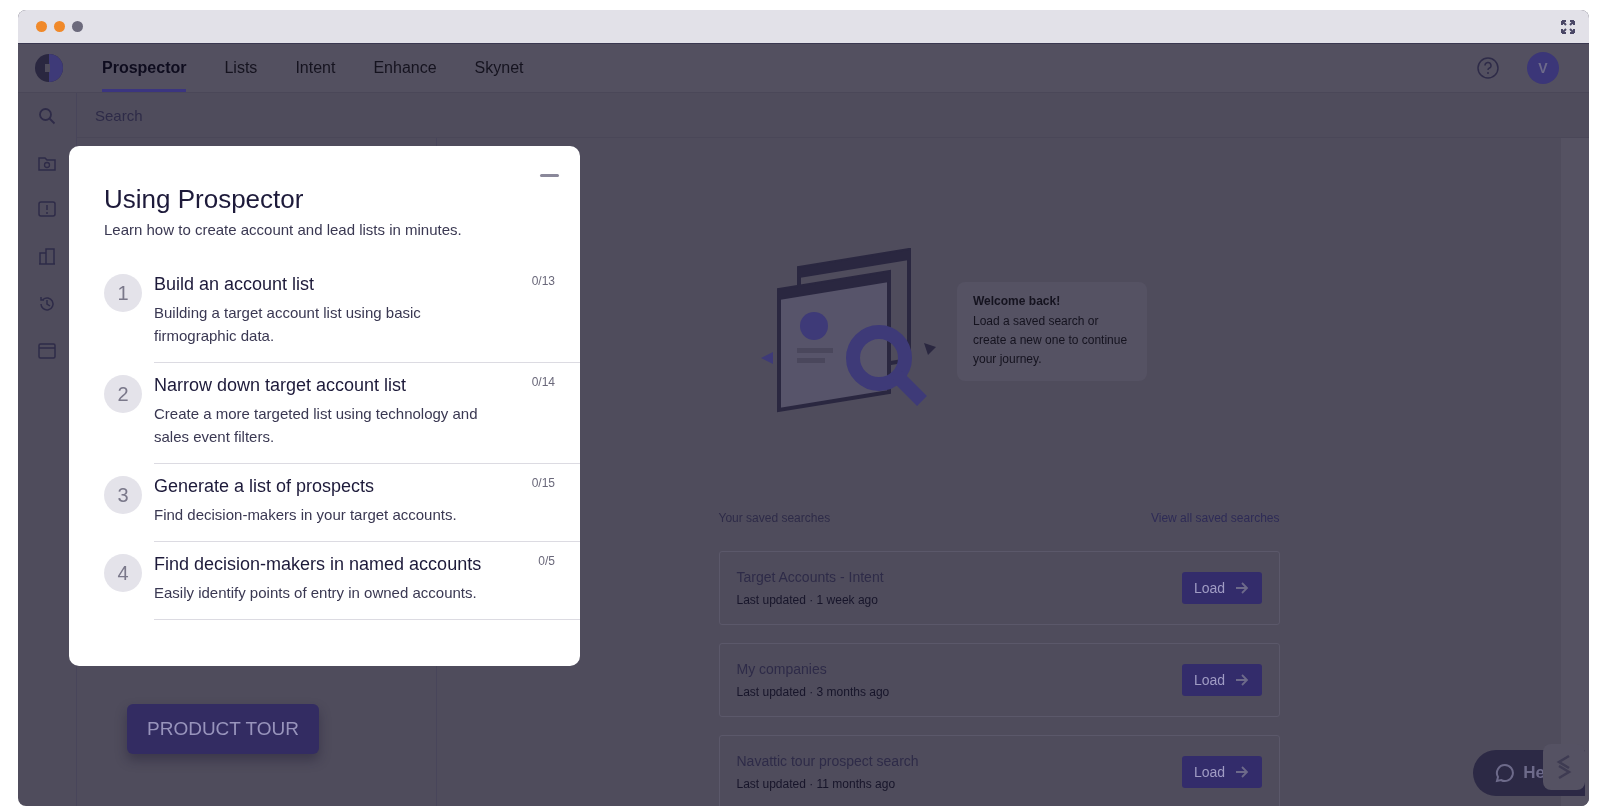 The image size is (1600, 812). Describe the element at coordinates (499, 68) in the screenshot. I see `nav-tab: Skynet` at that location.